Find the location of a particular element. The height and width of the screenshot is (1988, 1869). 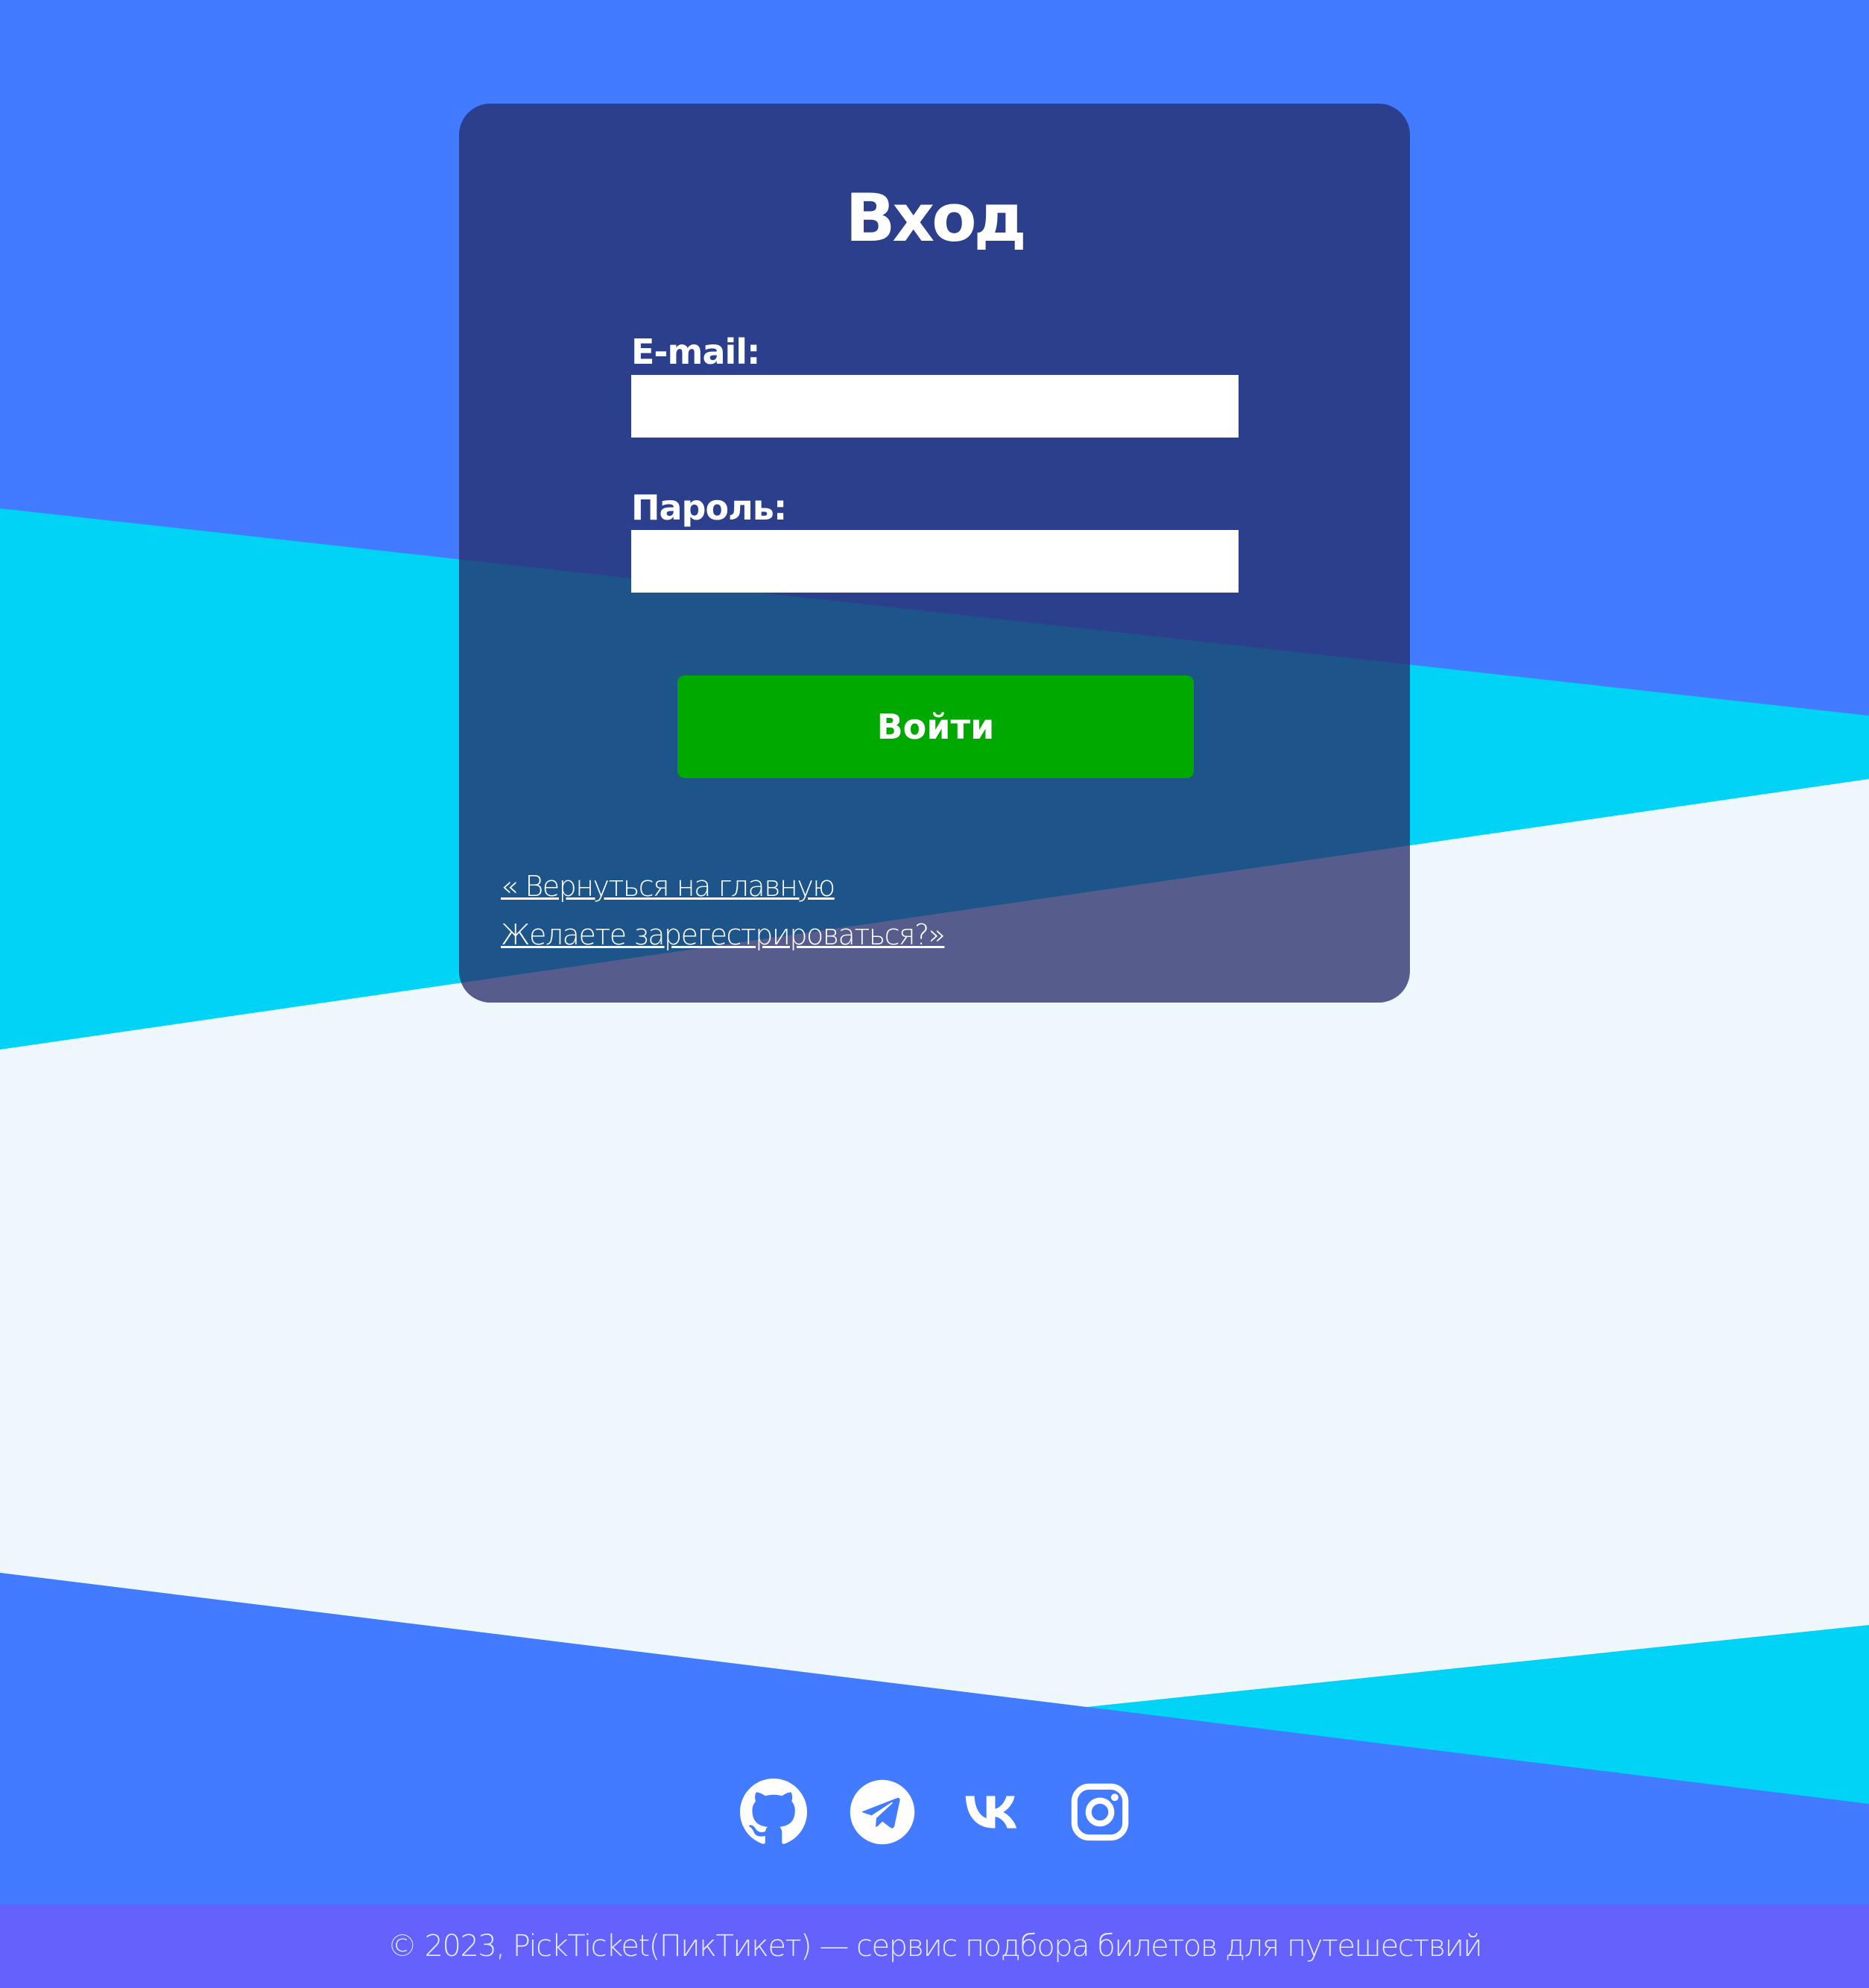

vk-icon is located at coordinates (991, 1812).